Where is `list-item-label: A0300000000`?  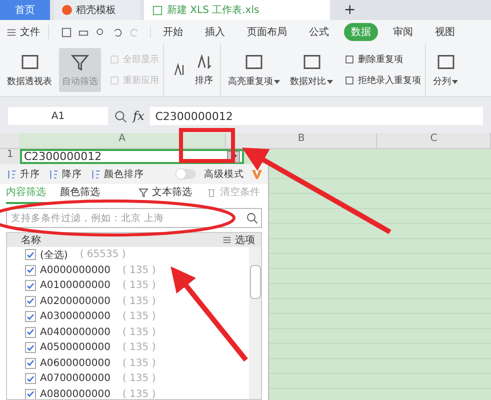
list-item-label: A0300000000 is located at coordinates (75, 316).